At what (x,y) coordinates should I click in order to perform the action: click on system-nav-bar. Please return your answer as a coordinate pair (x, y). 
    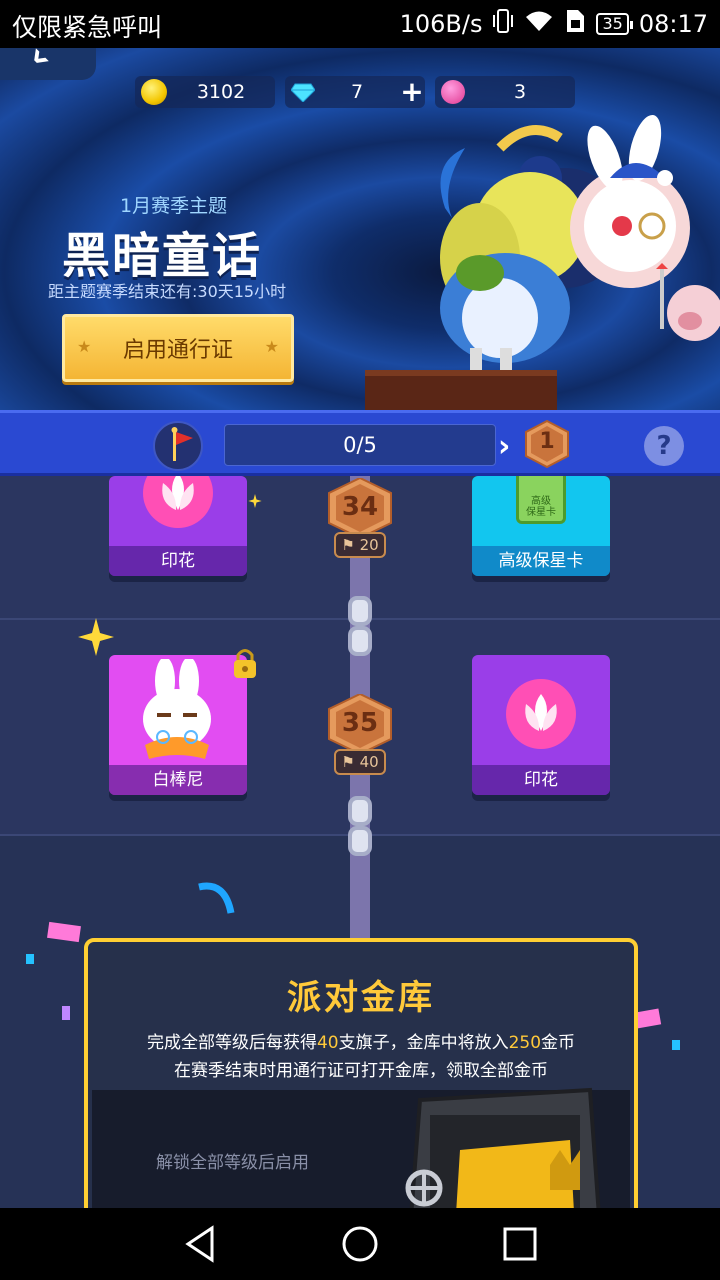
    Looking at the image, I should click on (360, 1244).